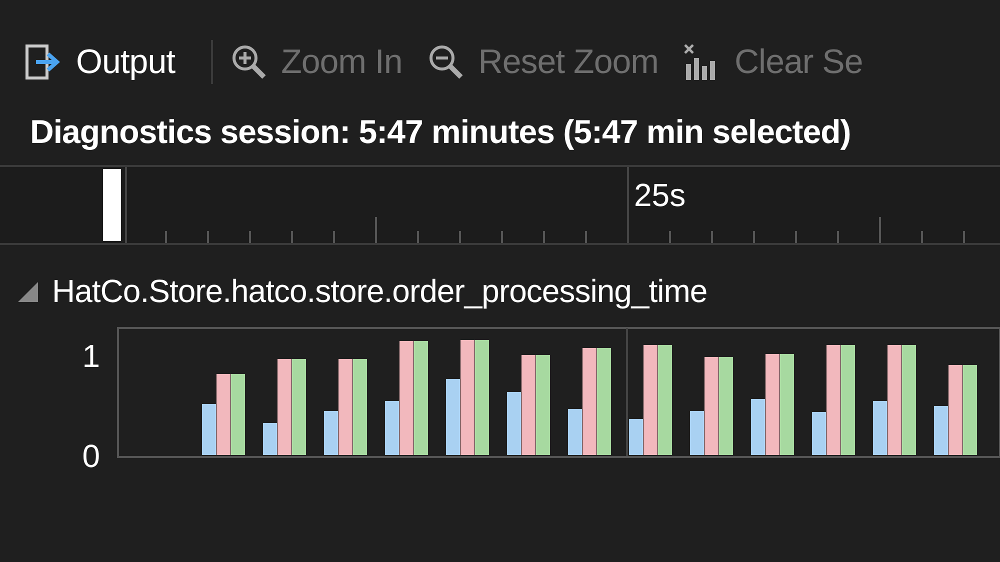 This screenshot has width=1000, height=562. What do you see at coordinates (660, 195) in the screenshot?
I see `time-label: 25s` at bounding box center [660, 195].